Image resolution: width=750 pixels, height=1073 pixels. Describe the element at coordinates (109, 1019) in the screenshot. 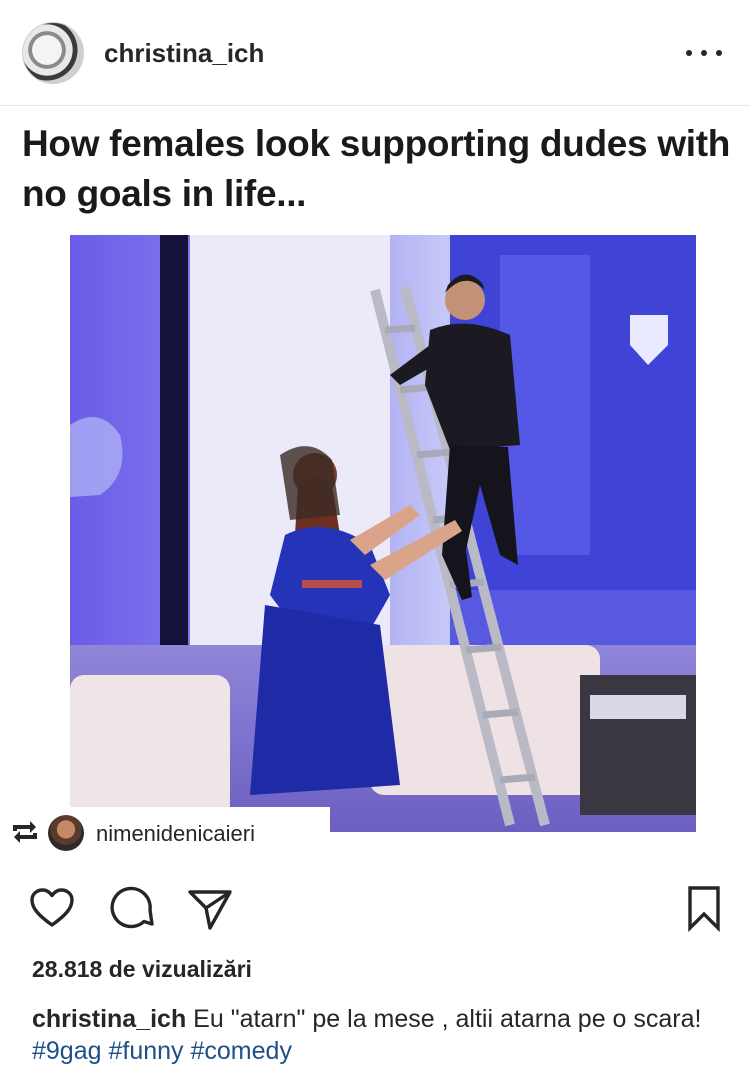

I see `caption-username: christina_ich` at that location.